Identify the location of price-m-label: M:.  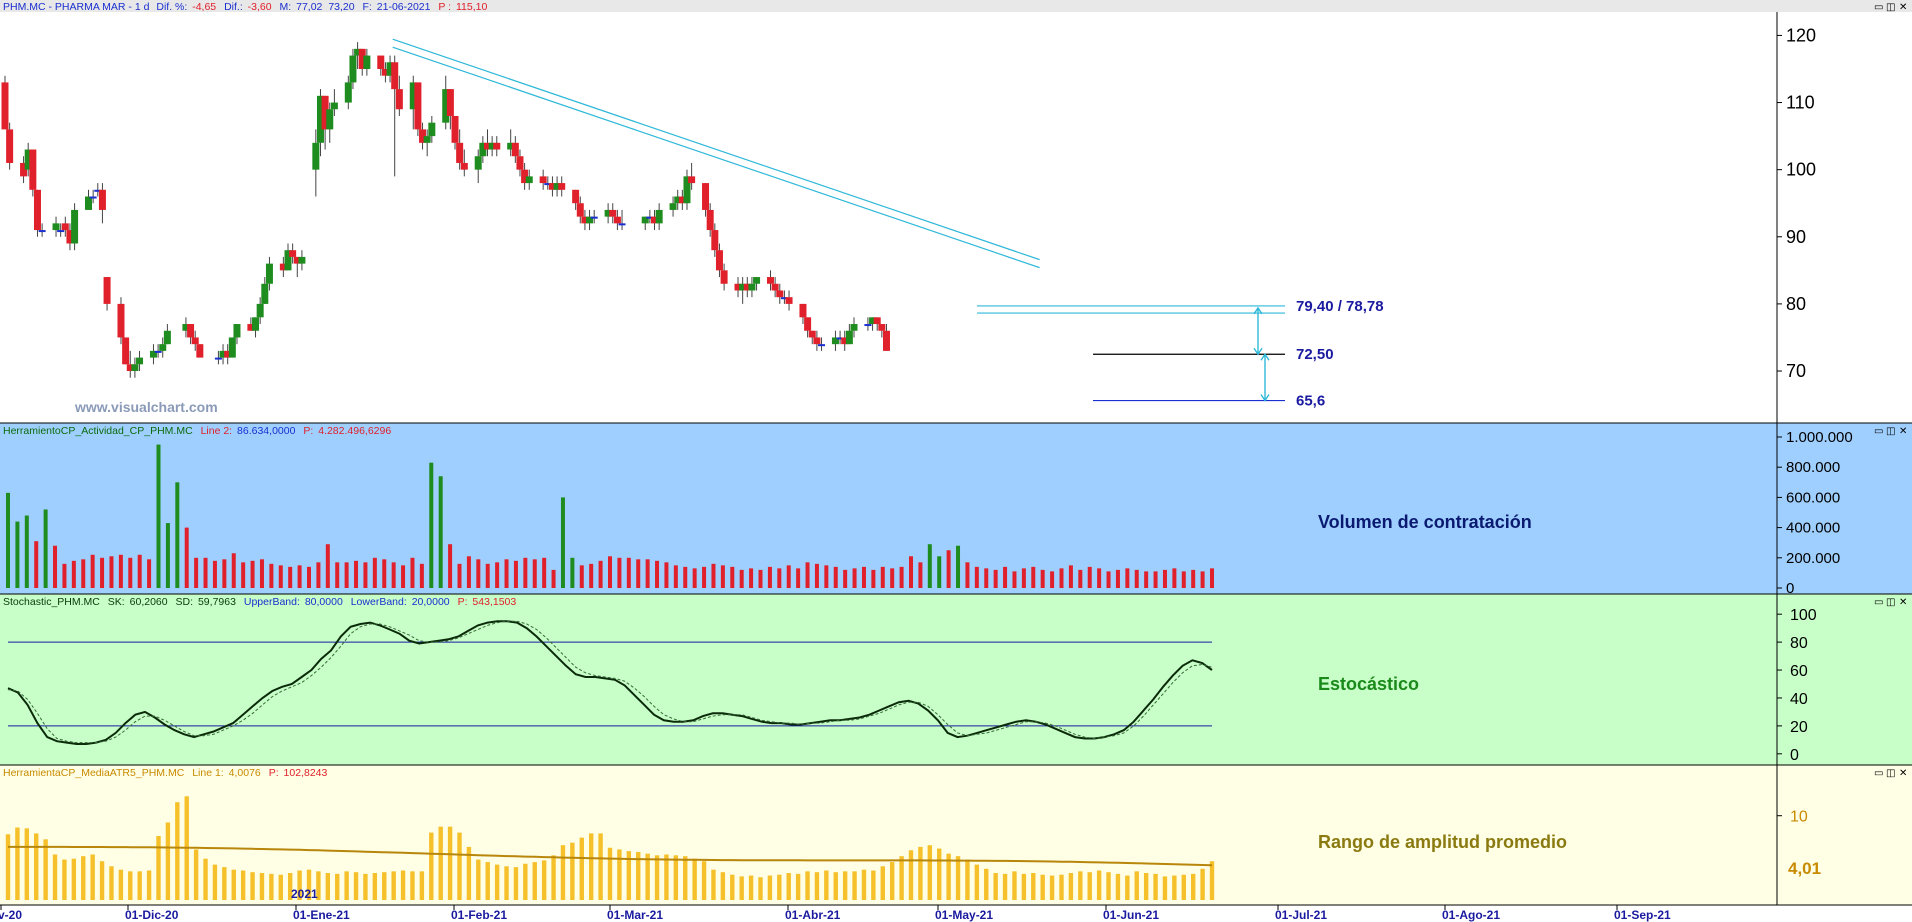
(286, 7).